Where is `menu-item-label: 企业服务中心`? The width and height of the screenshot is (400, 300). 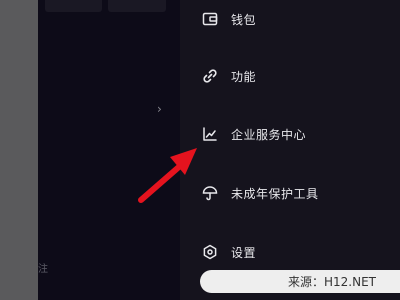
menu-item-label: 企业服务中心 is located at coordinates (269, 134).